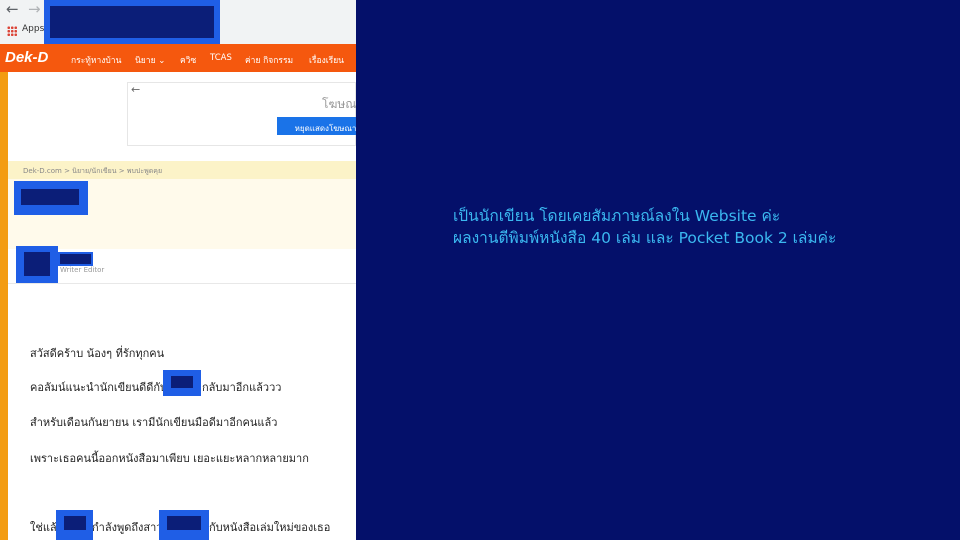 The width and height of the screenshot is (960, 540). I want to click on apps-grid-icon, so click(12, 31).